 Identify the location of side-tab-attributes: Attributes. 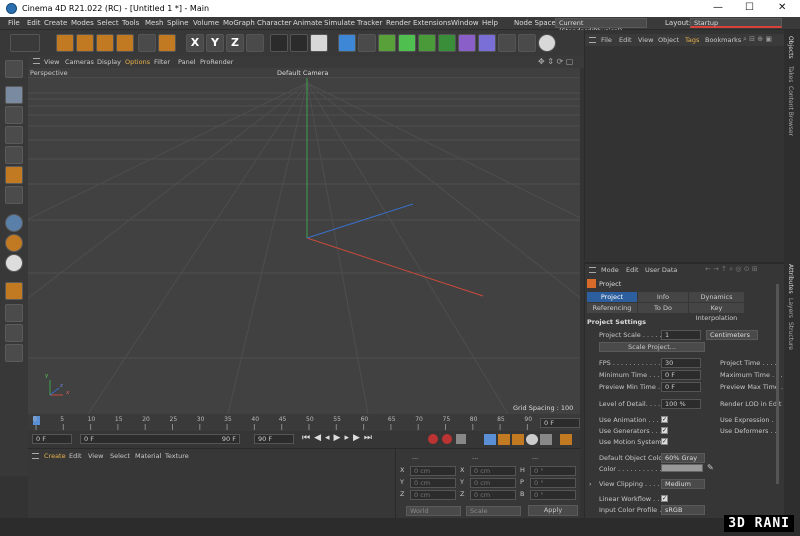
(790, 279).